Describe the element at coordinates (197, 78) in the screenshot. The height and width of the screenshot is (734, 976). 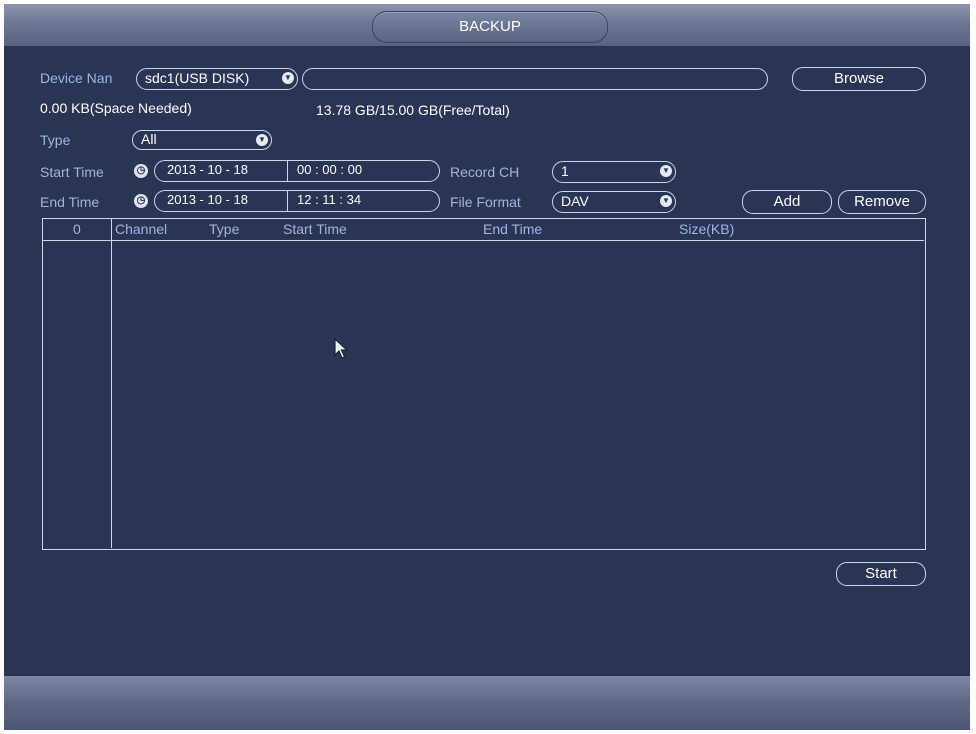
I see `device-select-value: sdc1(USB DISK)` at that location.